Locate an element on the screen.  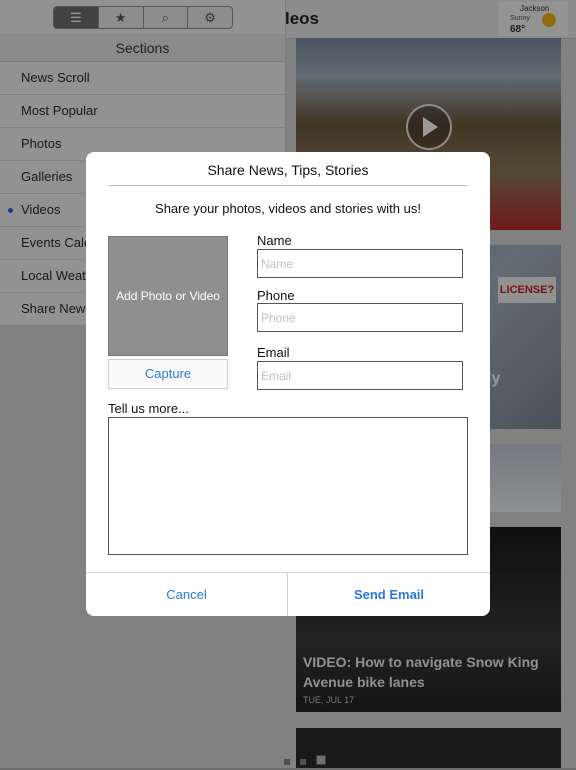
email-field is located at coordinates (360, 375).